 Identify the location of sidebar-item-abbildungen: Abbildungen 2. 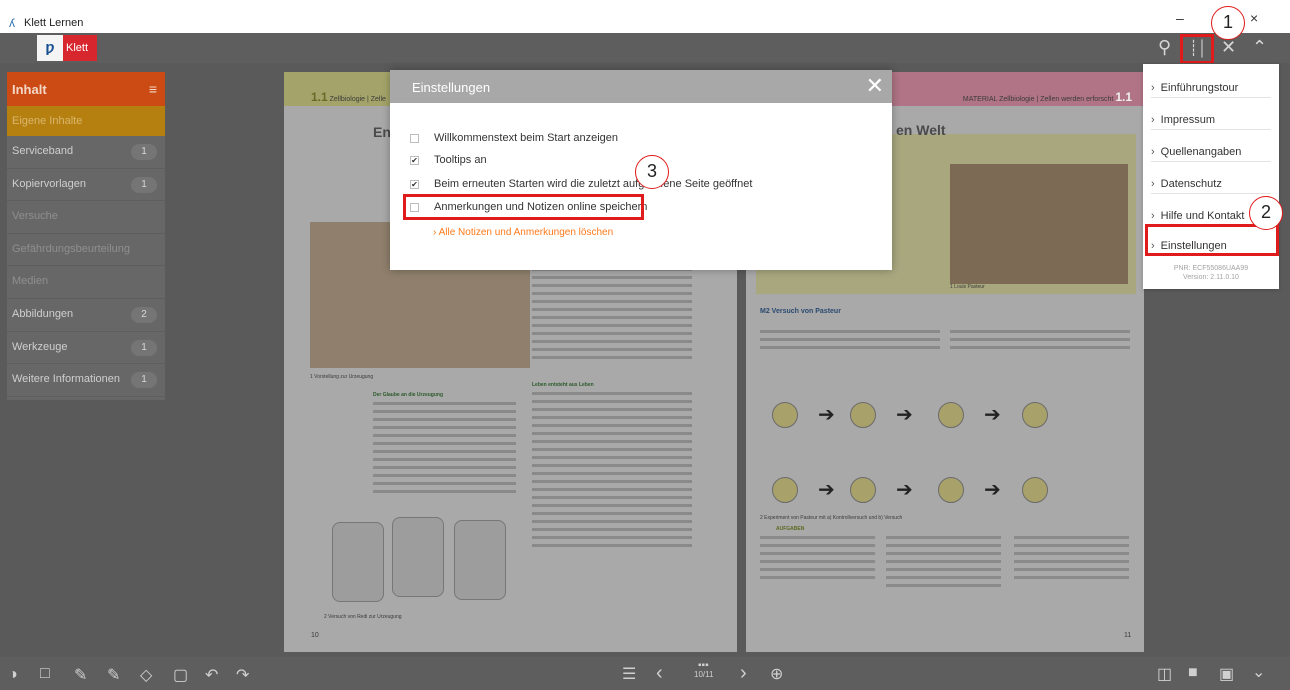
(86, 315).